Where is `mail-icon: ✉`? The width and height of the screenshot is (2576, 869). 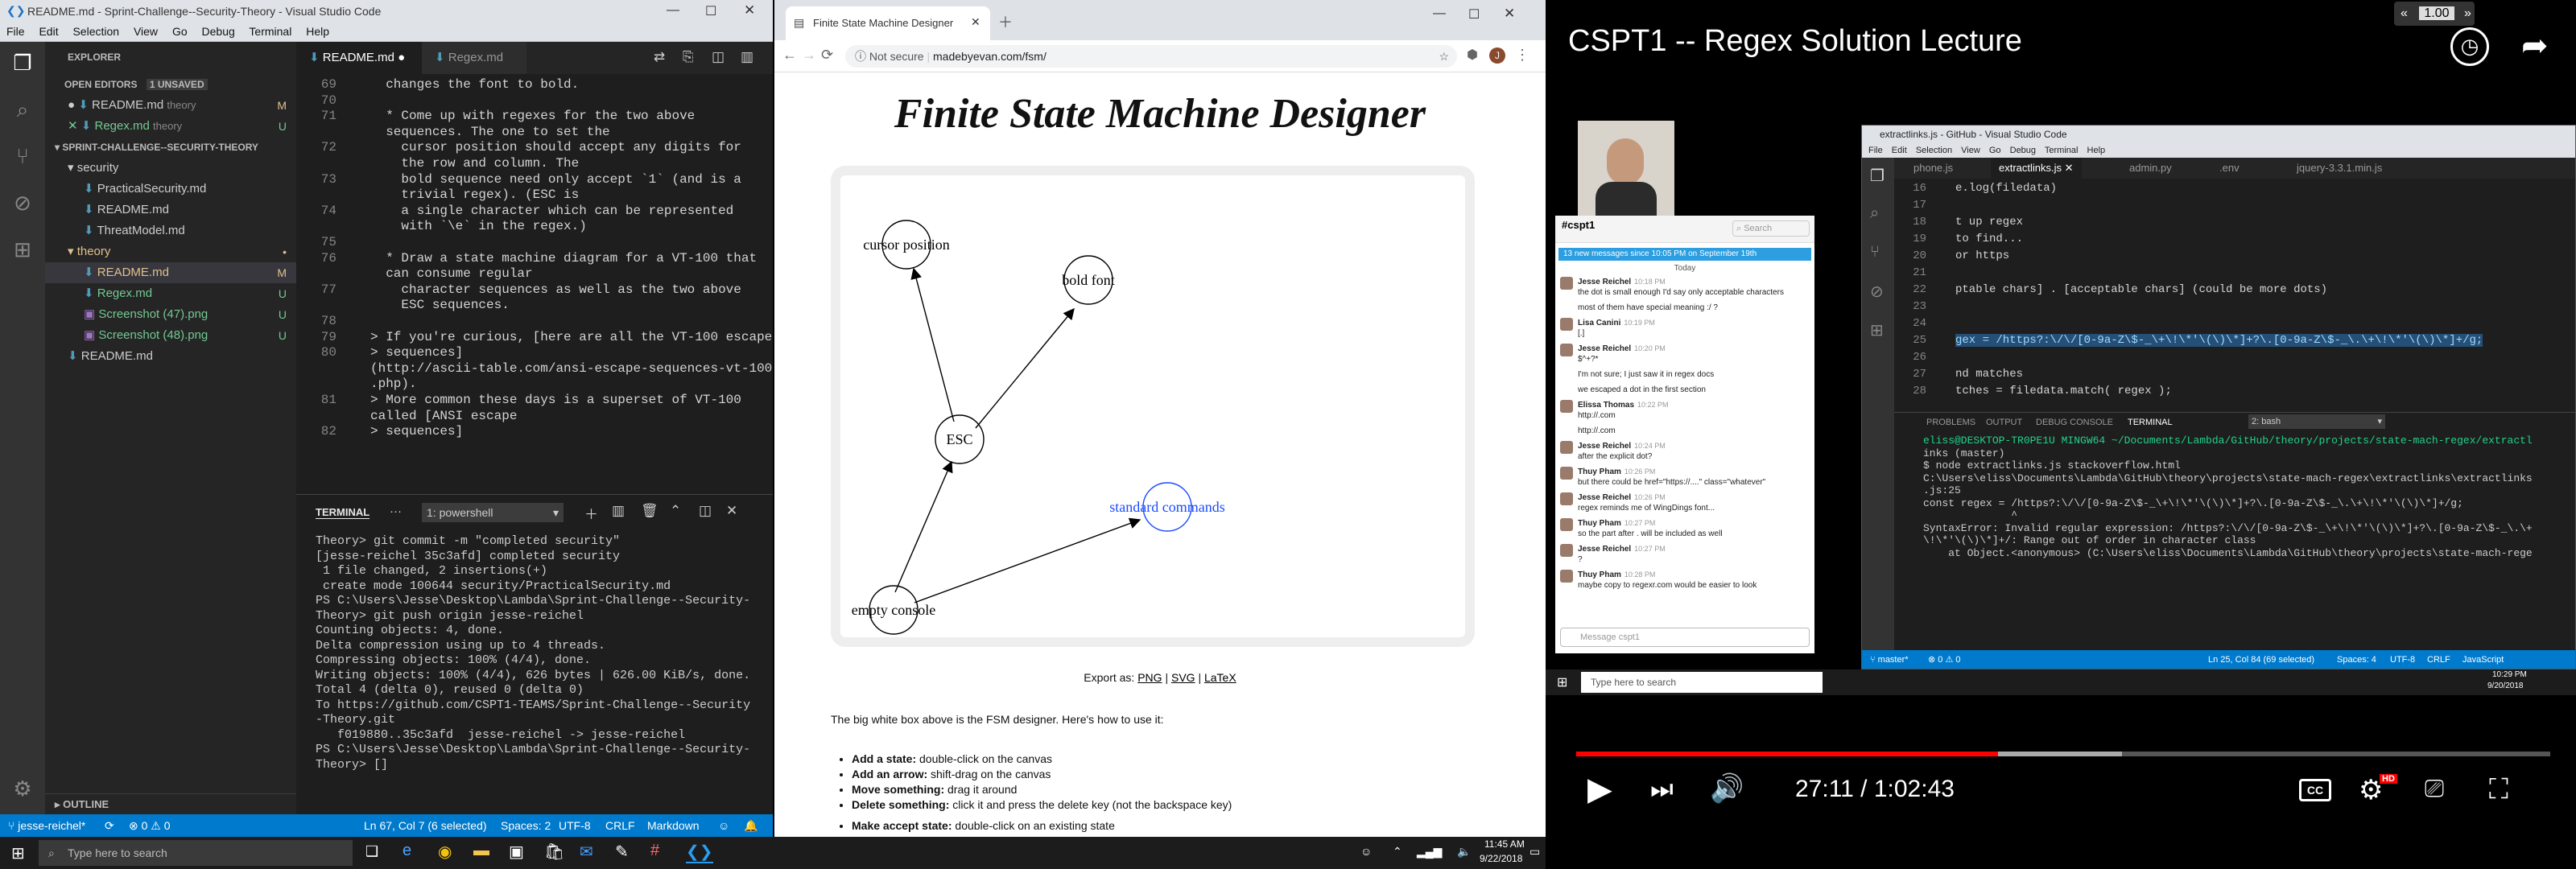
mail-icon: ✉ is located at coordinates (586, 852).